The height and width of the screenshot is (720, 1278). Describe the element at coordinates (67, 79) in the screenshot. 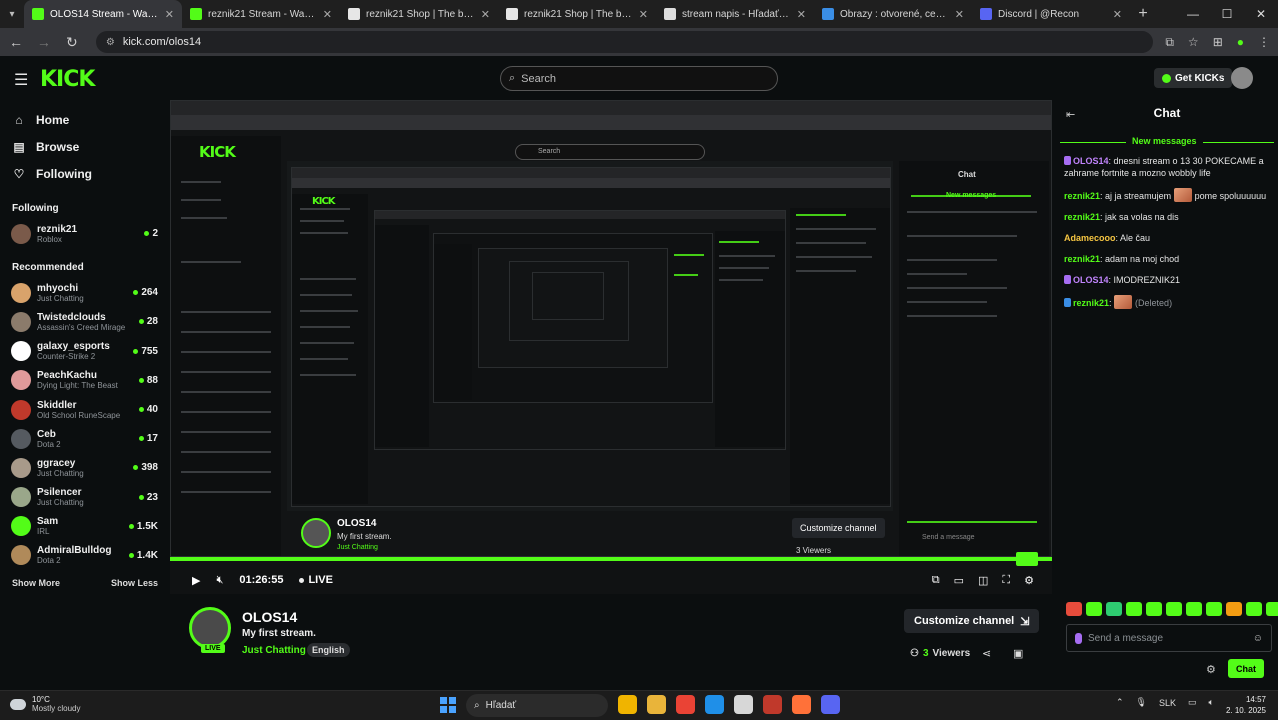

I see `kick-logo: KICK` at that location.